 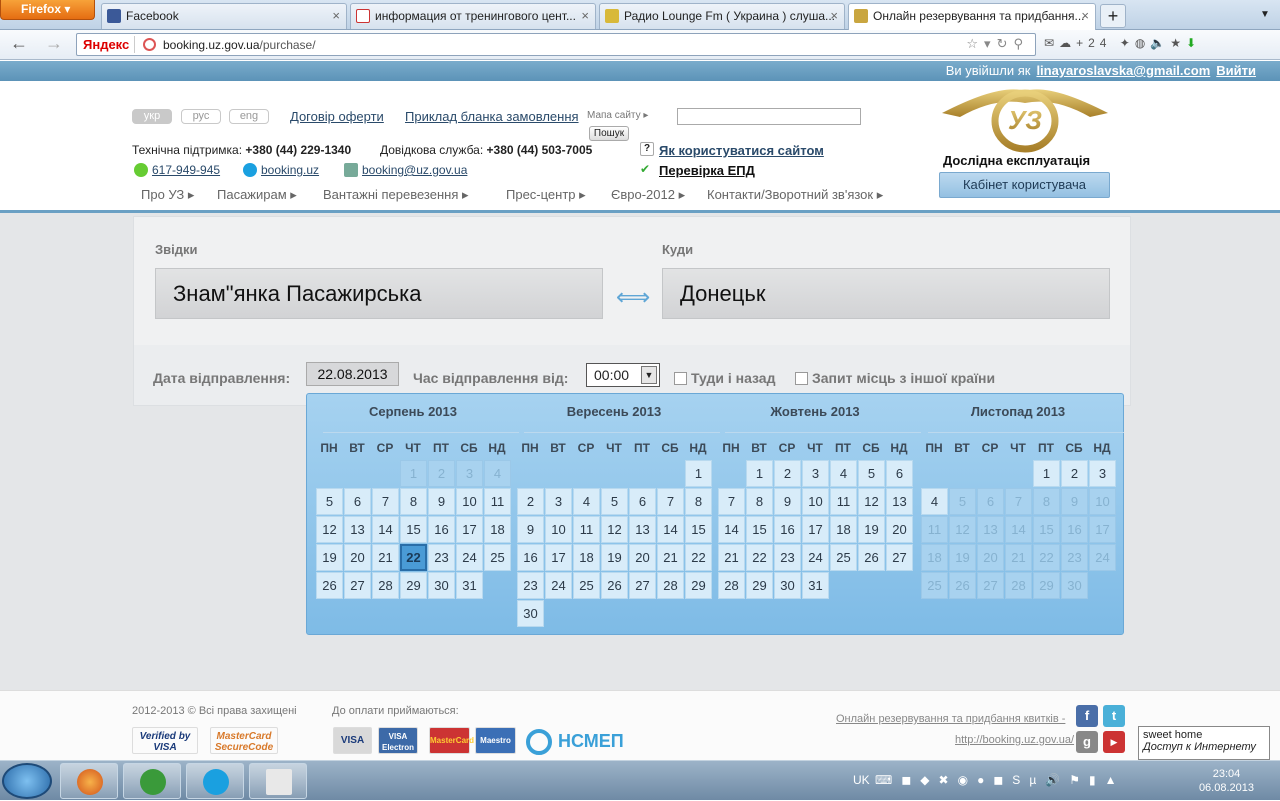 What do you see at coordinates (215, 781) in the screenshot?
I see `taskbar-skype` at bounding box center [215, 781].